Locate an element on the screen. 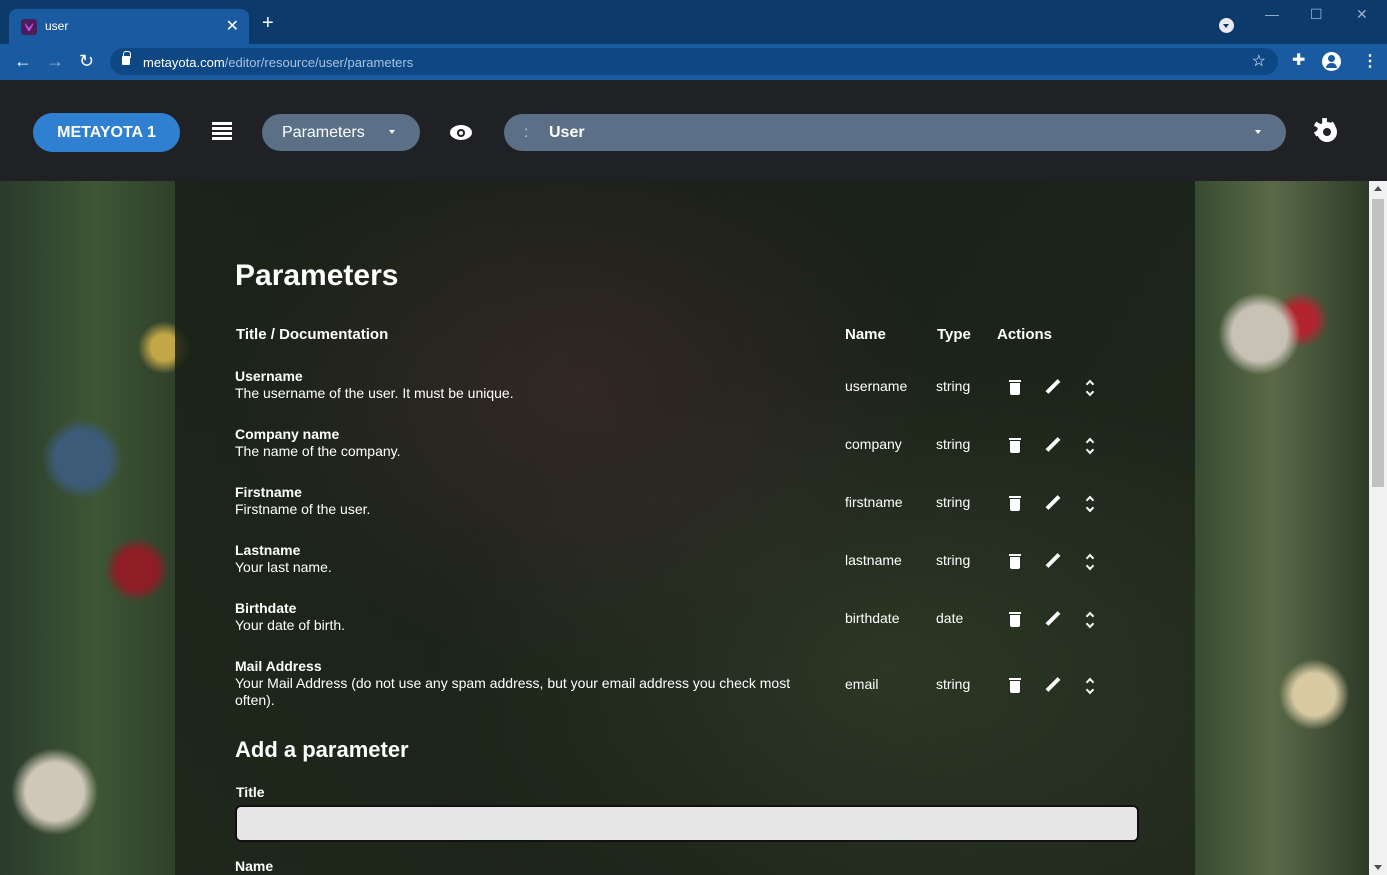 Image resolution: width=1387 pixels, height=875 pixels. browser-tab: user ✕ is located at coordinates (129, 26).